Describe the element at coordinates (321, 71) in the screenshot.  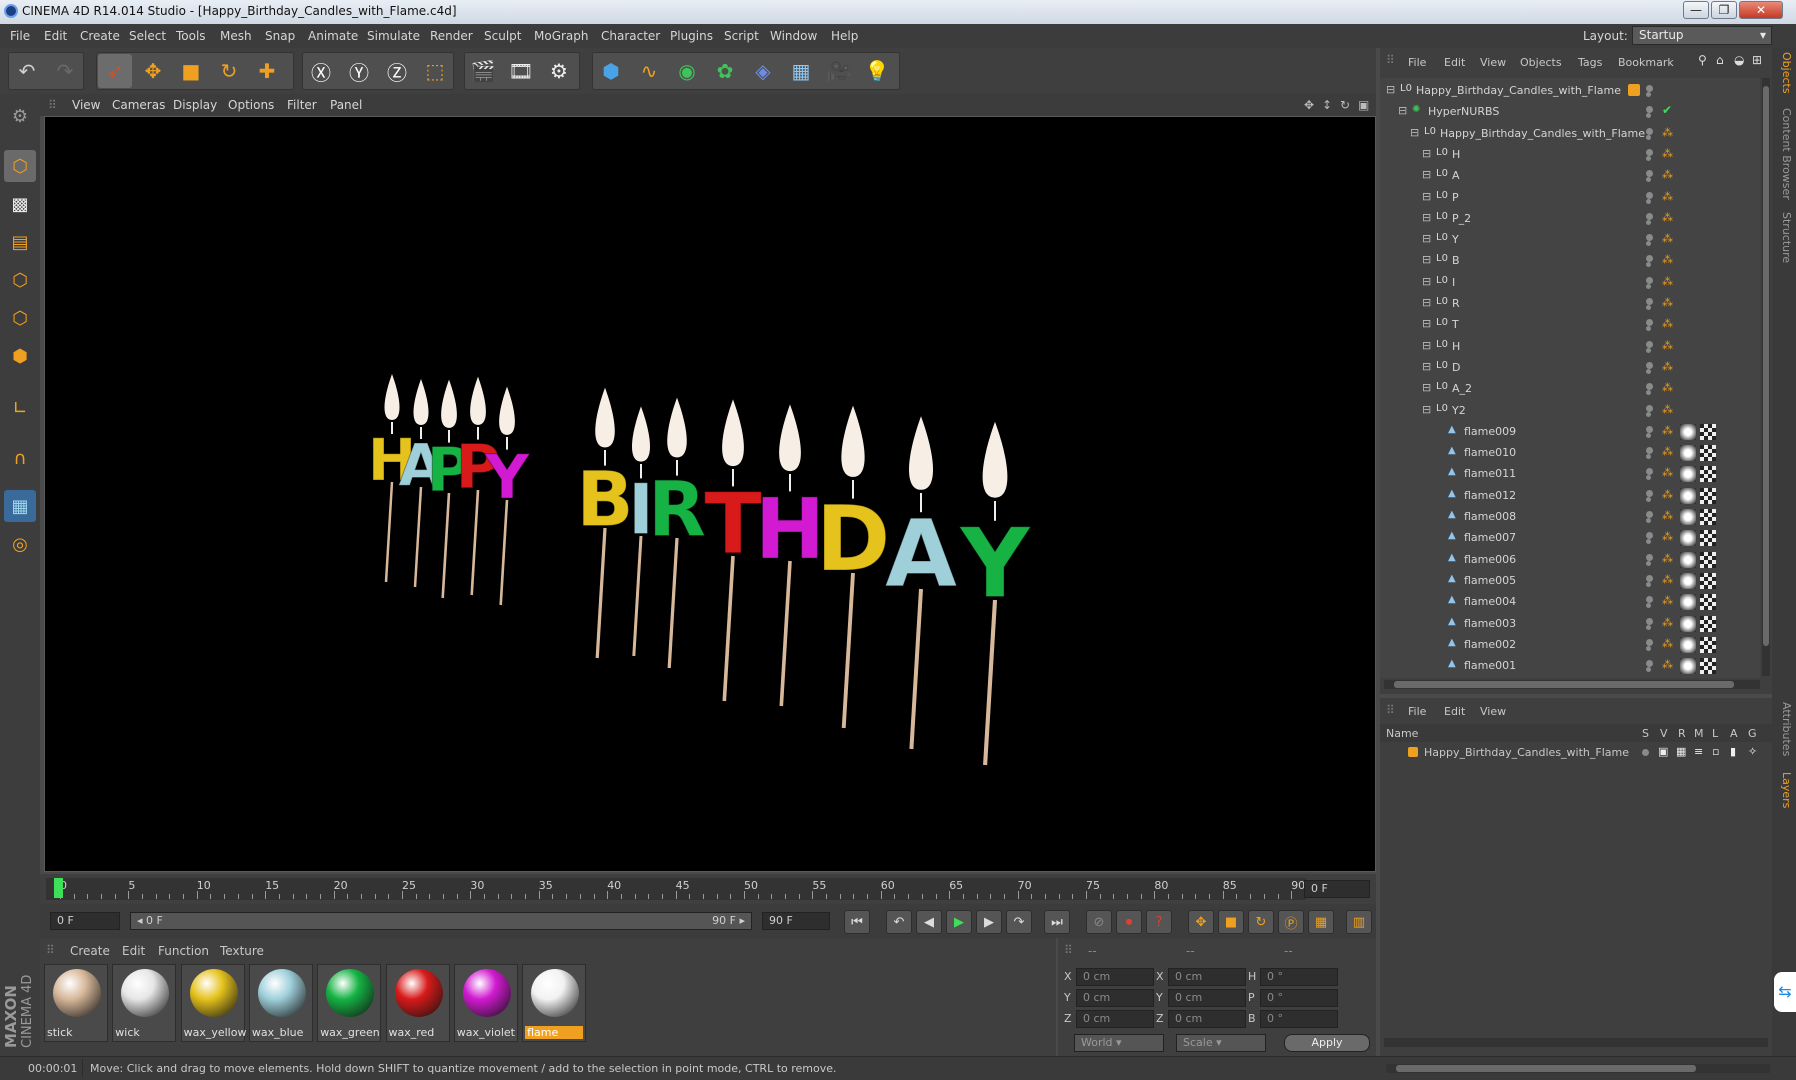
I see `x-axis-lock-icon: Ⓧ` at that location.